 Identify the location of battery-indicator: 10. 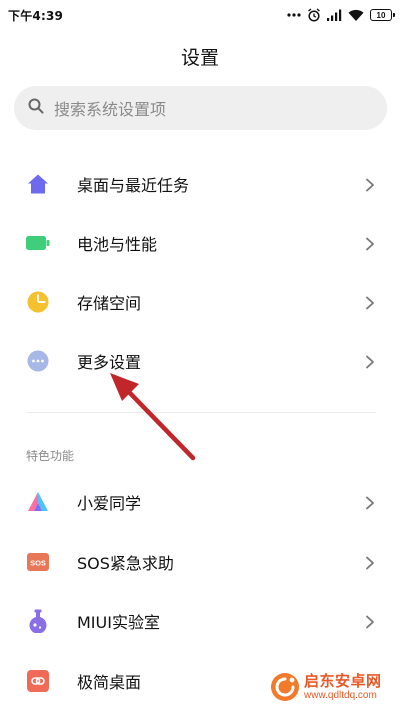
(382, 15).